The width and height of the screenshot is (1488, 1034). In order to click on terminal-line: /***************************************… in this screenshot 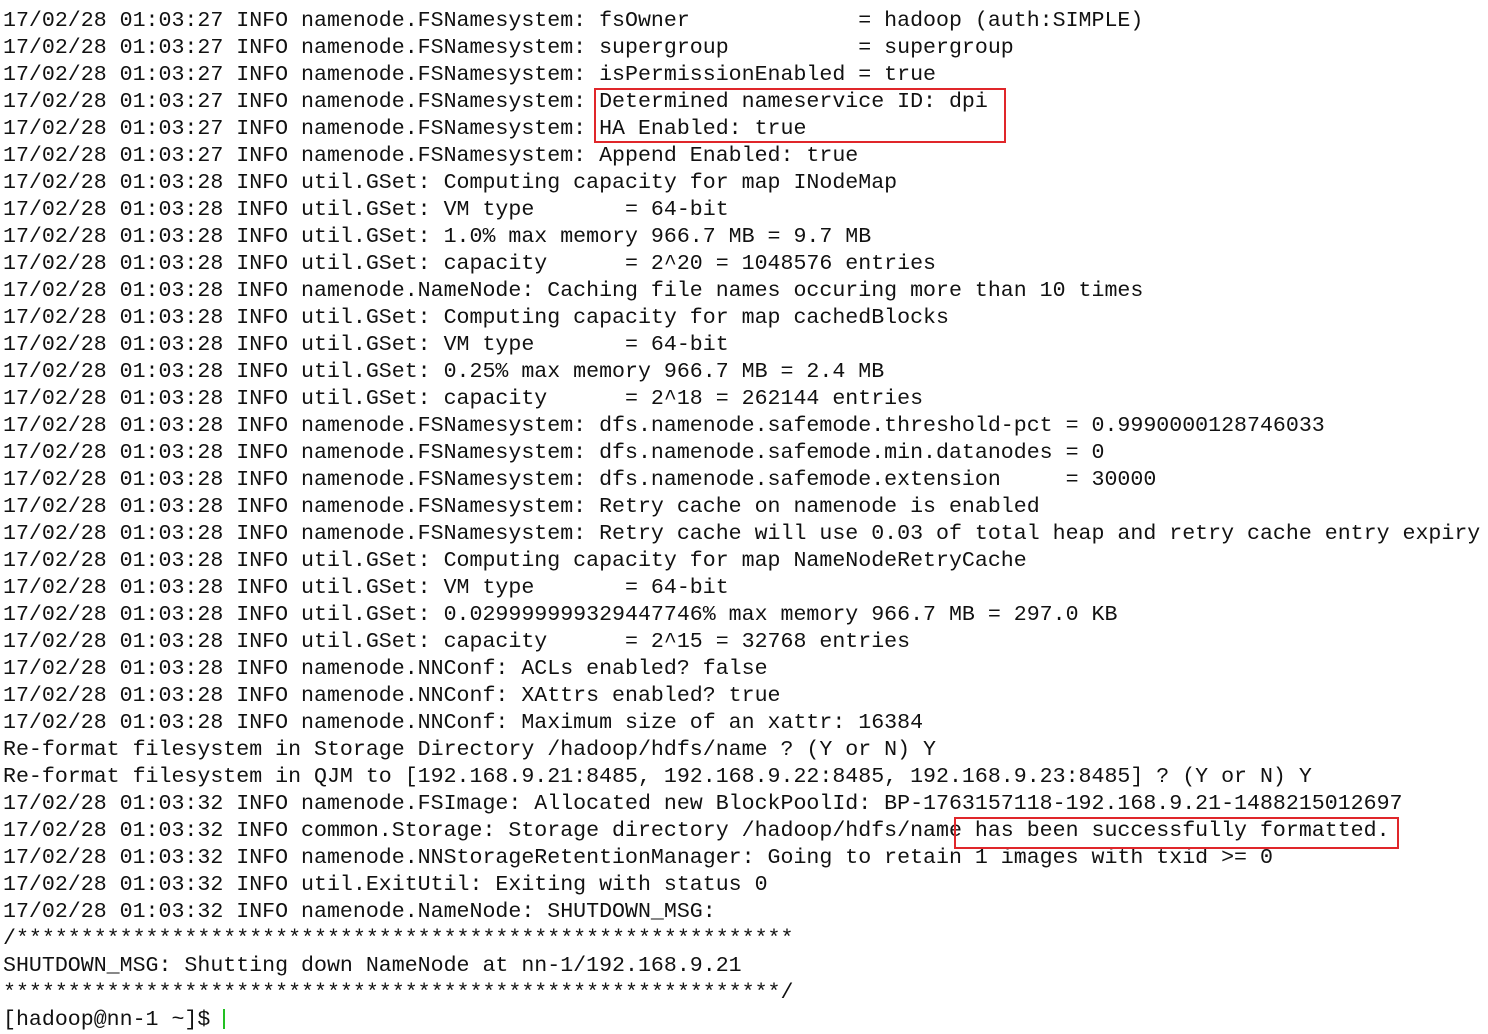, I will do `click(398, 939)`.